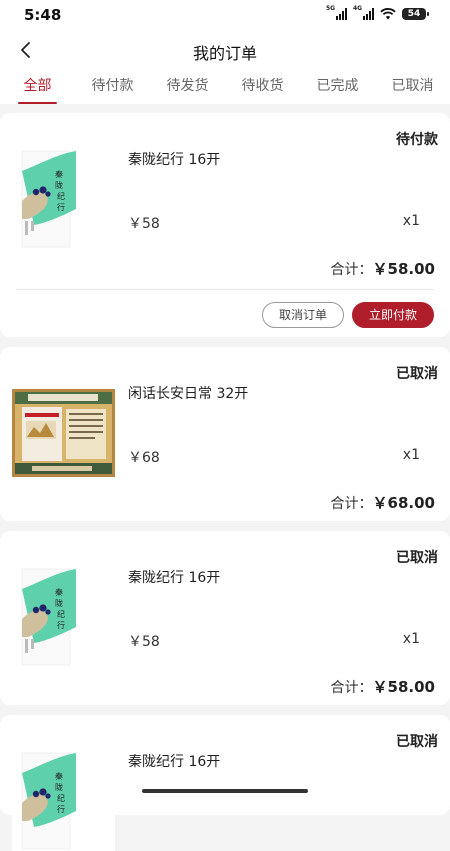 The height and width of the screenshot is (851, 450). Describe the element at coordinates (393, 315) in the screenshot. I see `pay-now-button: 立即付款` at that location.